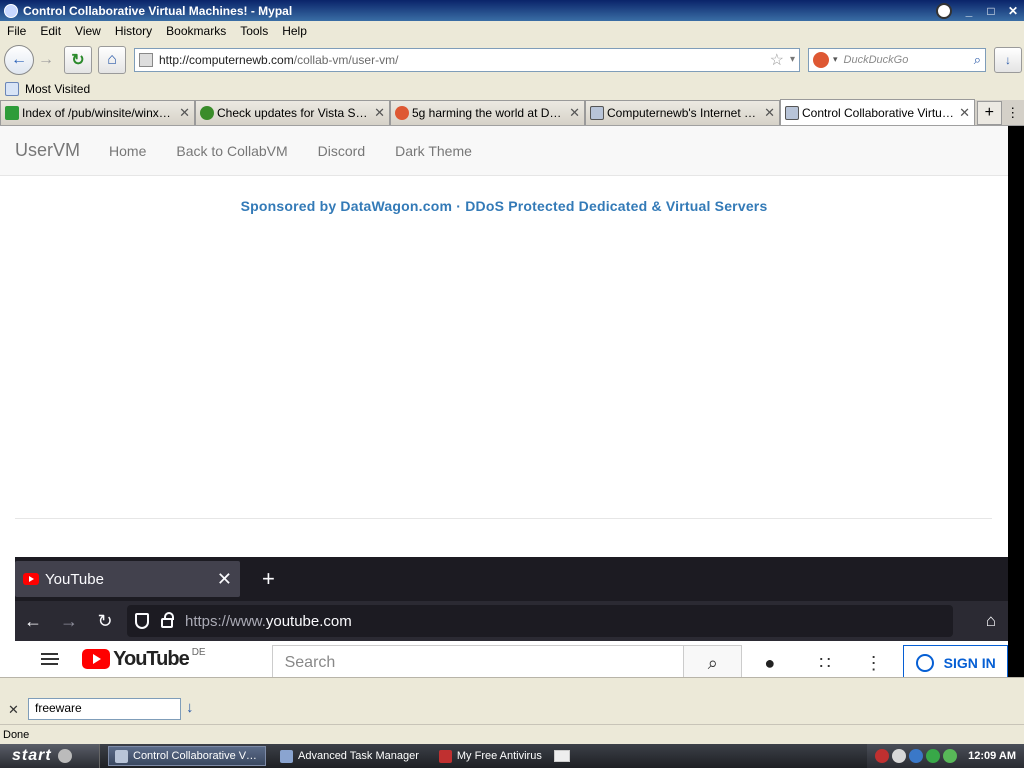 This screenshot has width=1024, height=768. I want to click on vm-reload-icon: ↻, so click(105, 621).